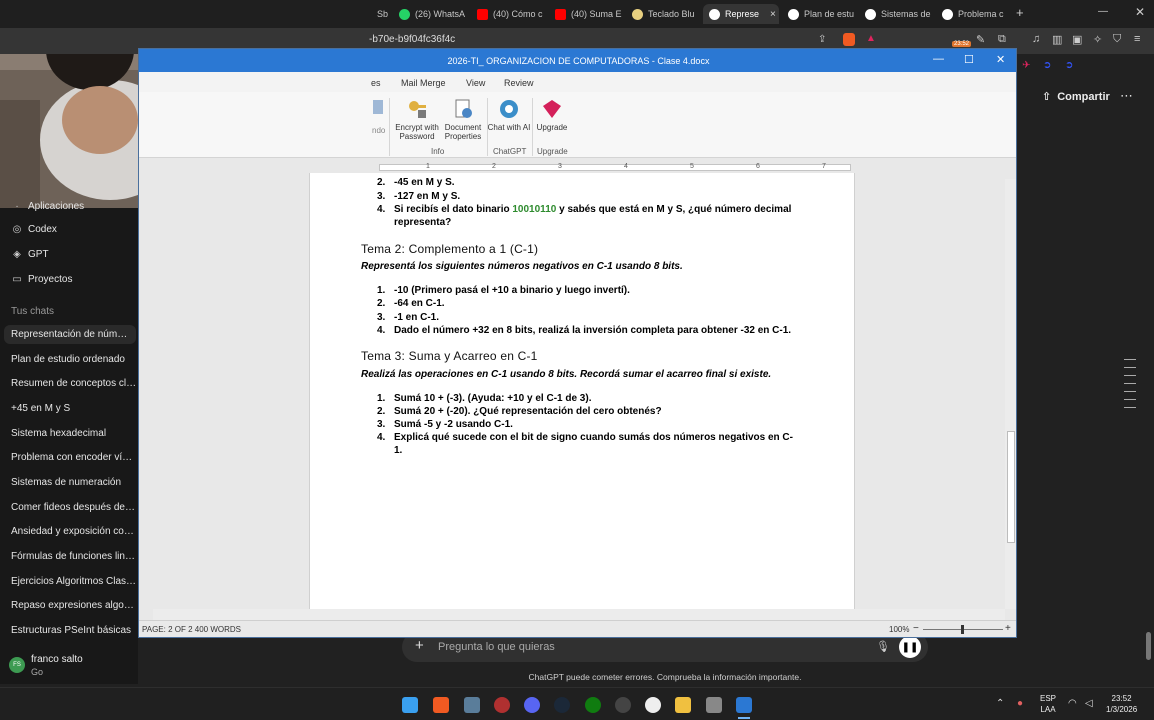 The image size is (1154, 720). I want to click on input-language: ESP LAA, so click(1048, 704).